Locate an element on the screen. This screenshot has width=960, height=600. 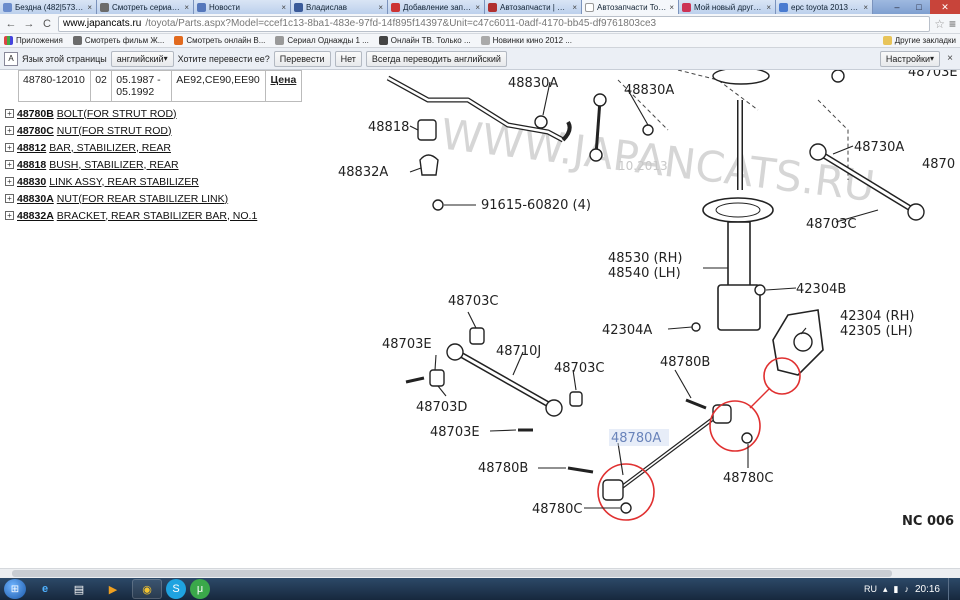
bookmark-apps: Приложения is located at coordinates (33, 40).